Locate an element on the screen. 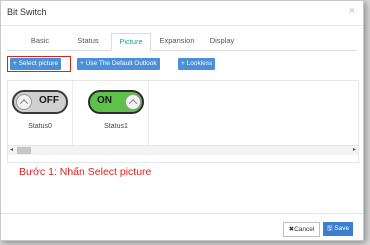 This screenshot has height=245, width=370. dialog-footer: ✖Cancel 🖫 Save is located at coordinates (182, 227).